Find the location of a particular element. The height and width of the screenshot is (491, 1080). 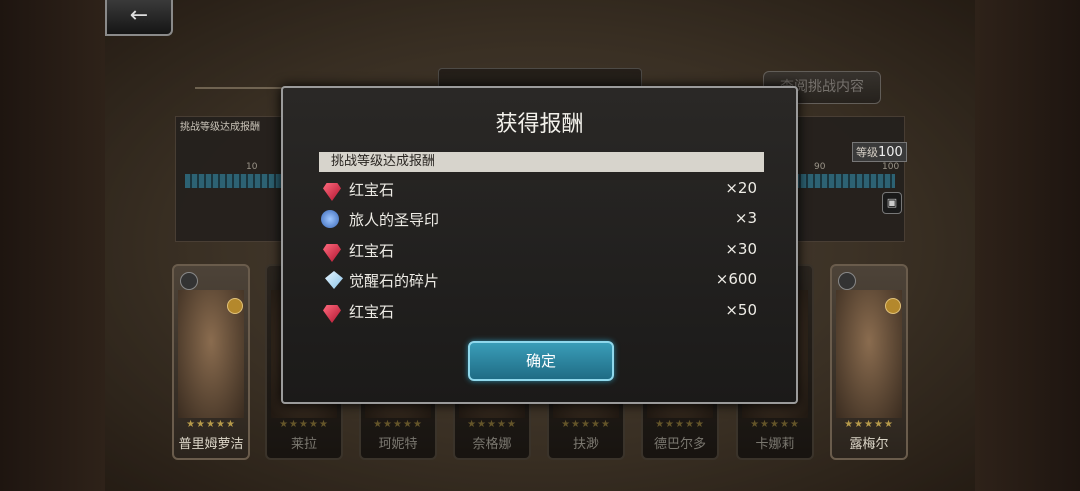

awakening-shard-icon is located at coordinates (334, 280).